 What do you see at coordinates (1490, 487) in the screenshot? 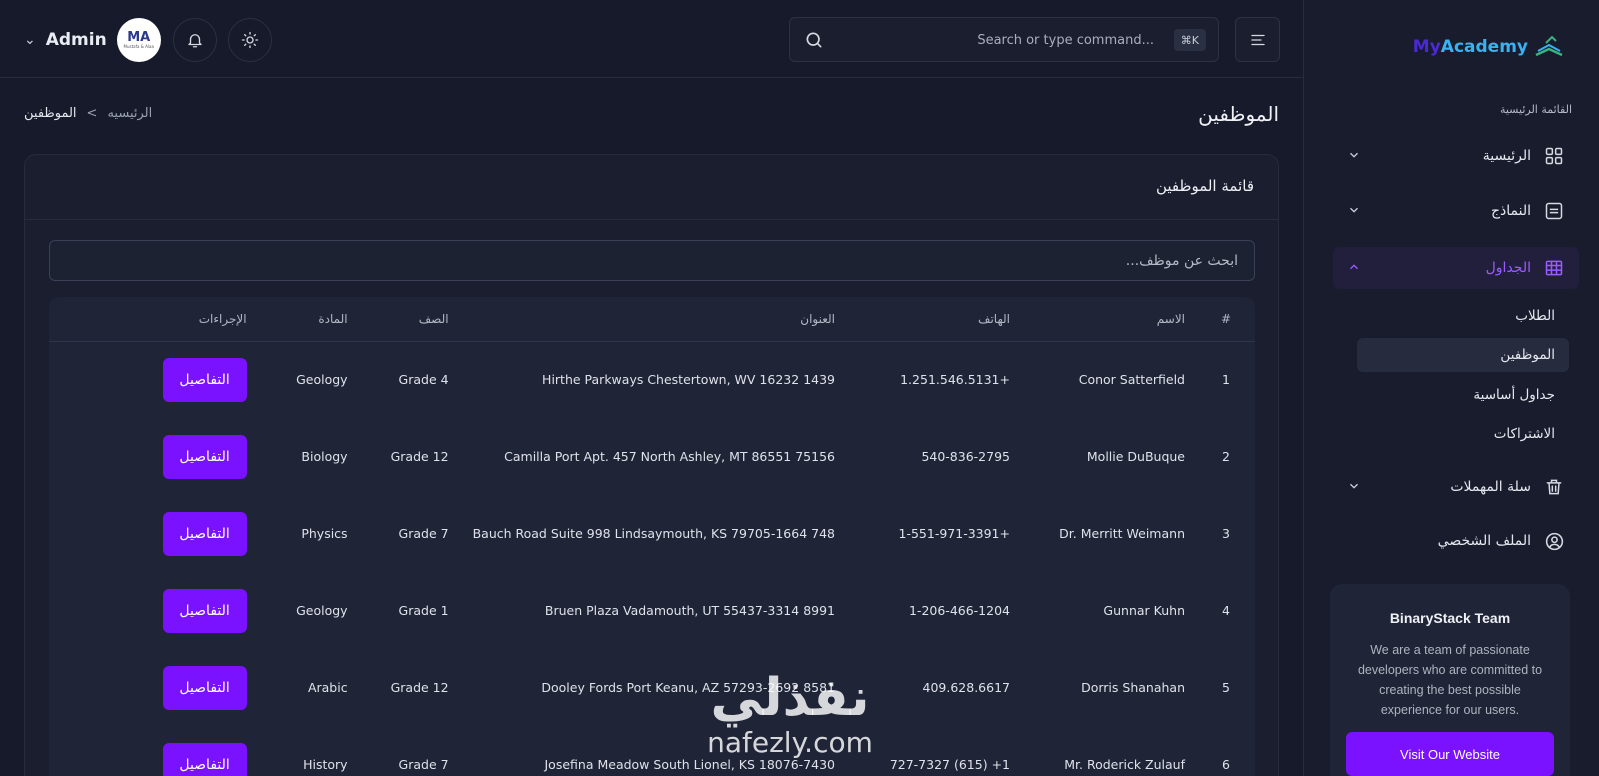
I see `sidebar-item-label: سلة المهملات` at bounding box center [1490, 487].